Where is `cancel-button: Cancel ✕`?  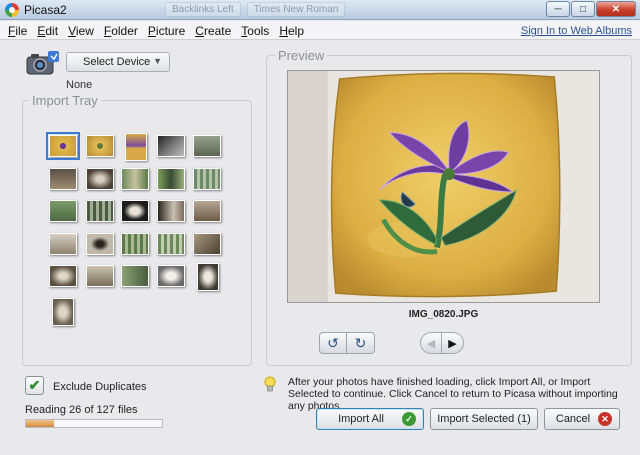
cancel-button: Cancel ✕ is located at coordinates (582, 419).